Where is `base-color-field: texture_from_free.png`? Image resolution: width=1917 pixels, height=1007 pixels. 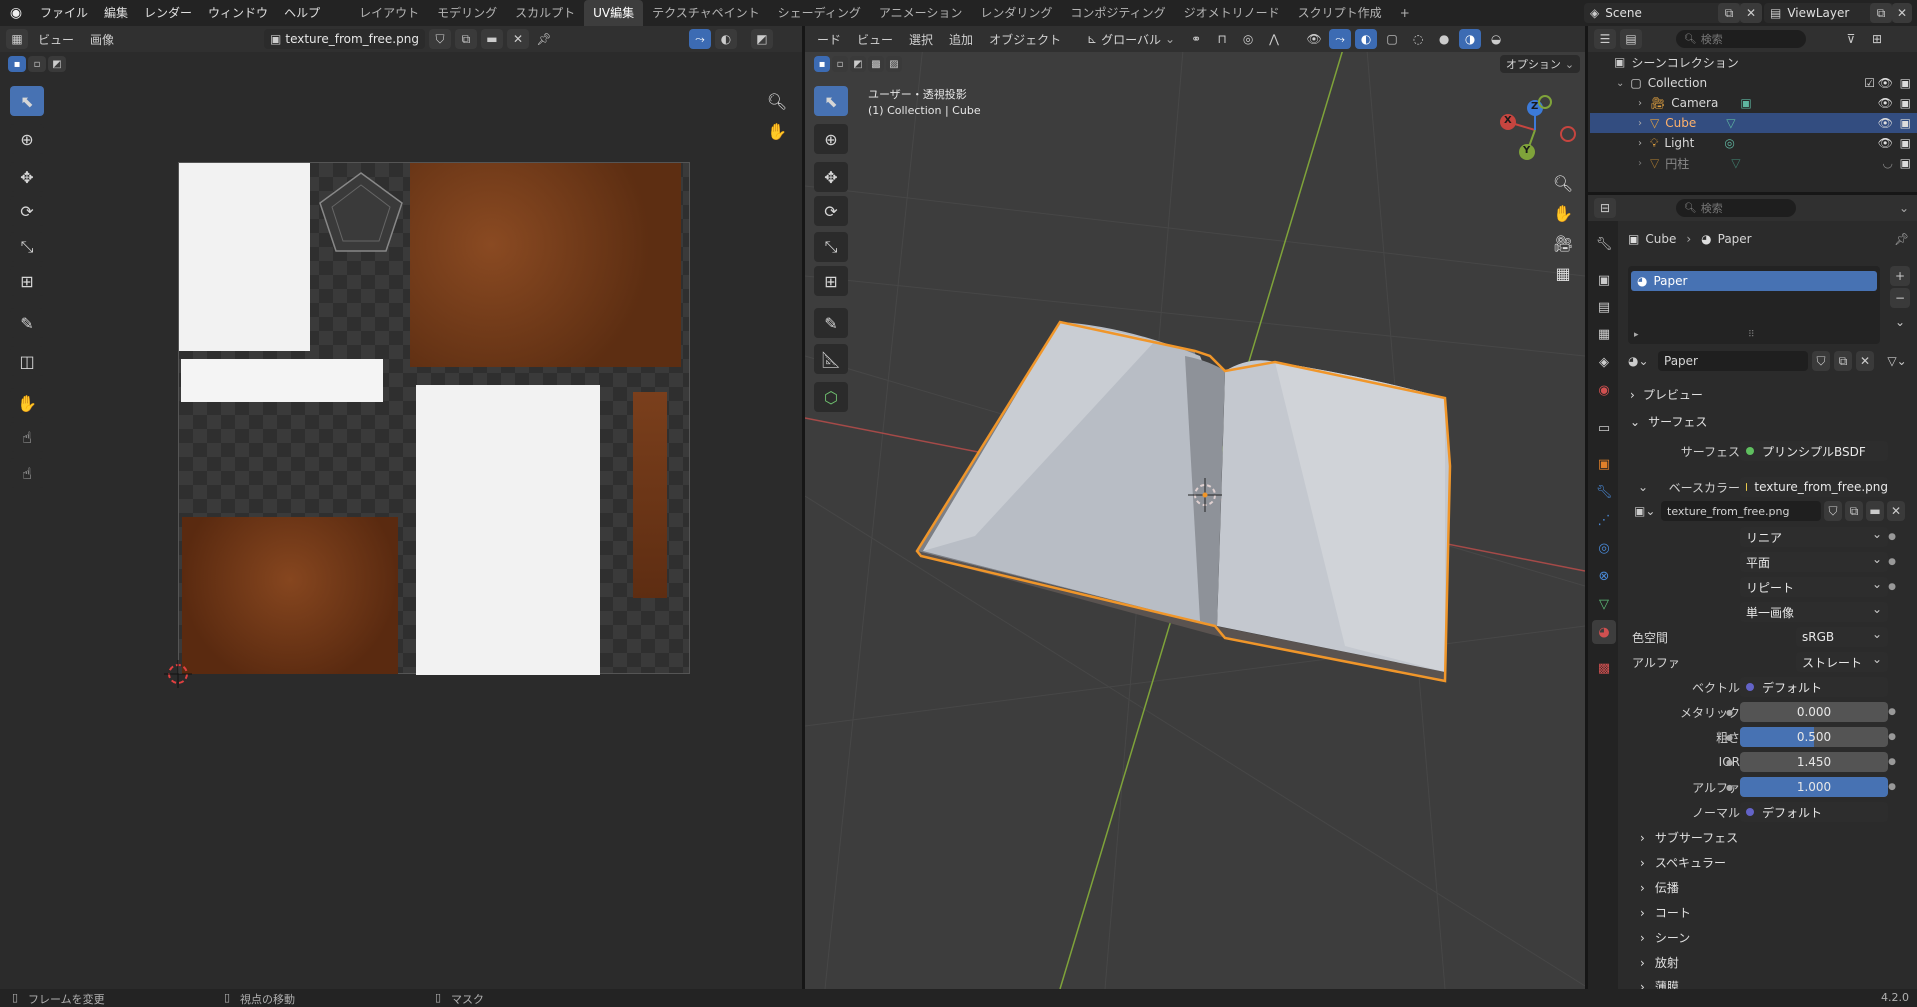
base-color-field: texture_from_free.png is located at coordinates (1814, 487).